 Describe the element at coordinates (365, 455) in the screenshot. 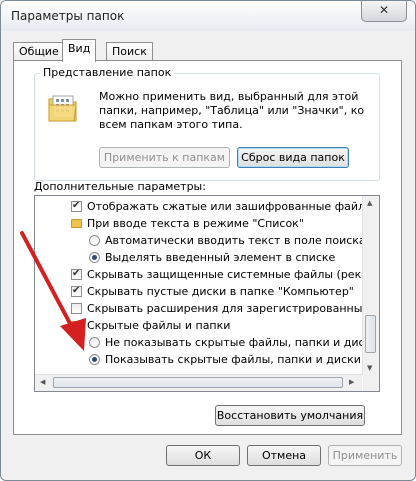

I see `apply-button: Применить` at that location.